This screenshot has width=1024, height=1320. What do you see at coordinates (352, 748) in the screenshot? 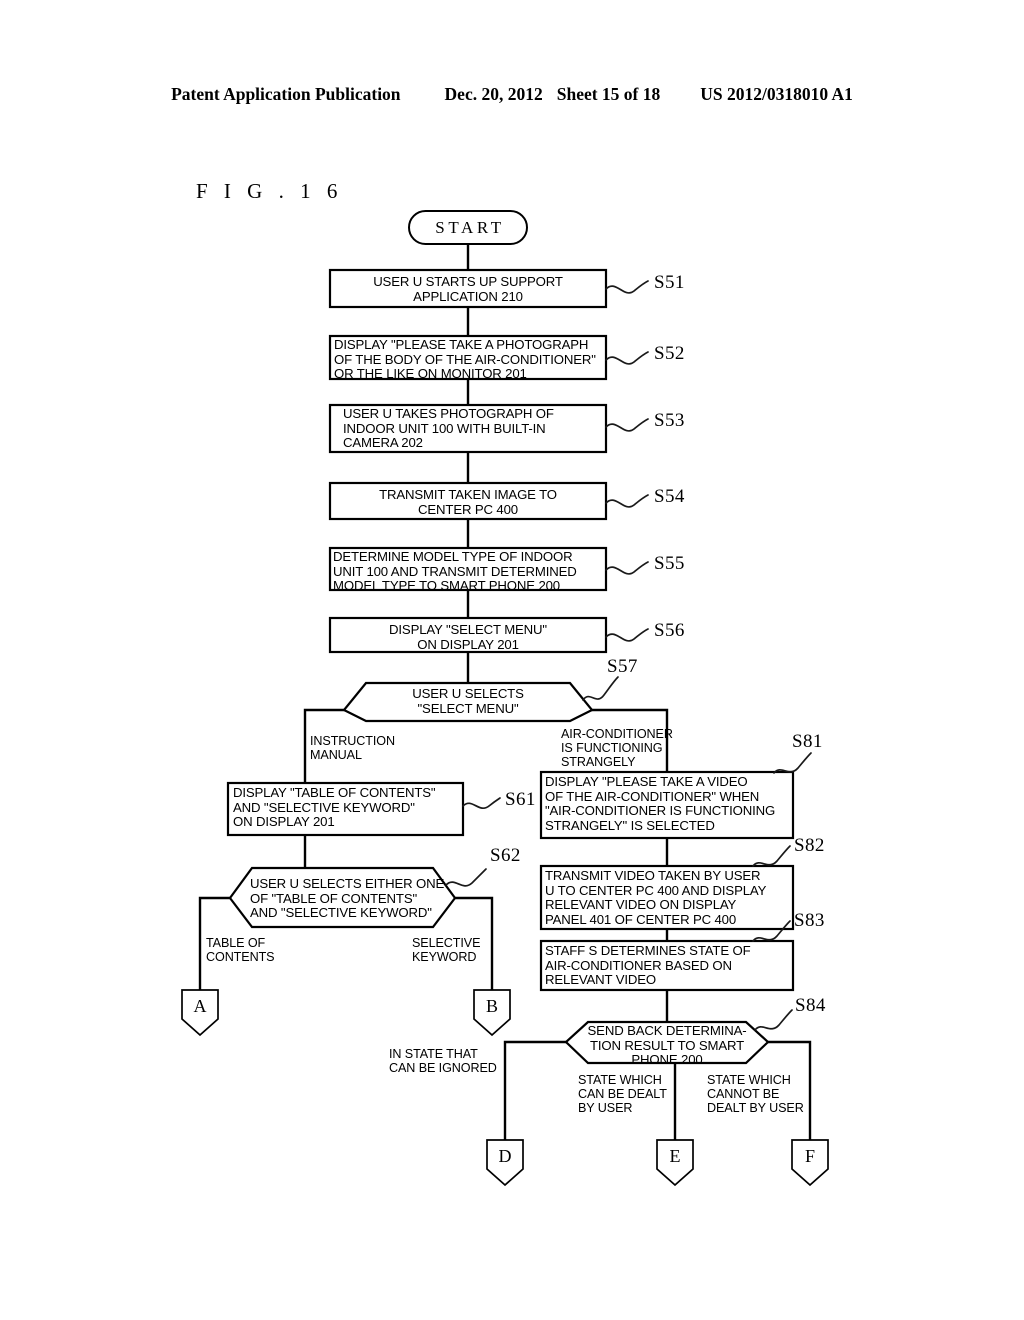
I see `branch-label-instruction-manual: INSTRUCTION MANUAL` at bounding box center [352, 748].